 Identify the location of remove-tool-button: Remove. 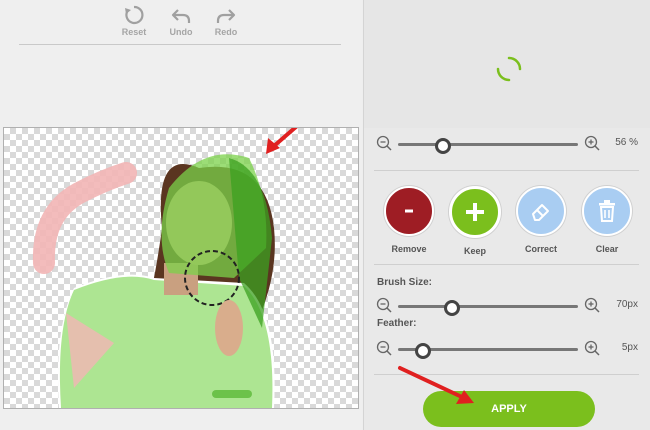
(409, 220).